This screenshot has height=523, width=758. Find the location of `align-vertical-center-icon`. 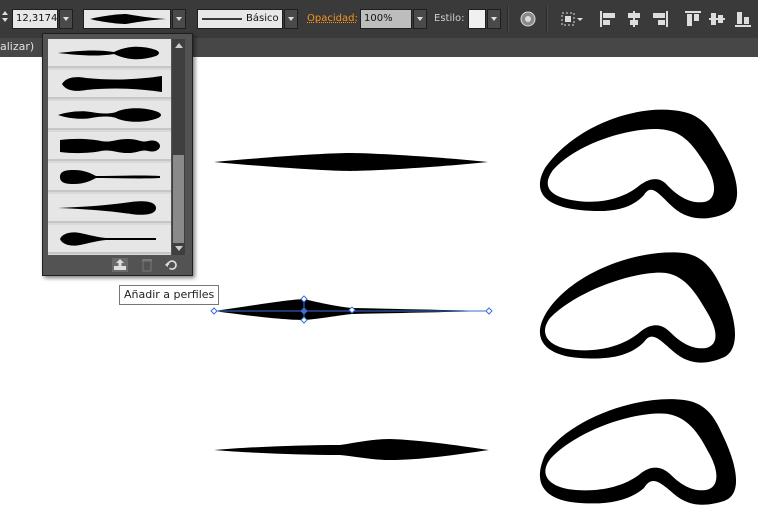

align-vertical-center-icon is located at coordinates (717, 19).